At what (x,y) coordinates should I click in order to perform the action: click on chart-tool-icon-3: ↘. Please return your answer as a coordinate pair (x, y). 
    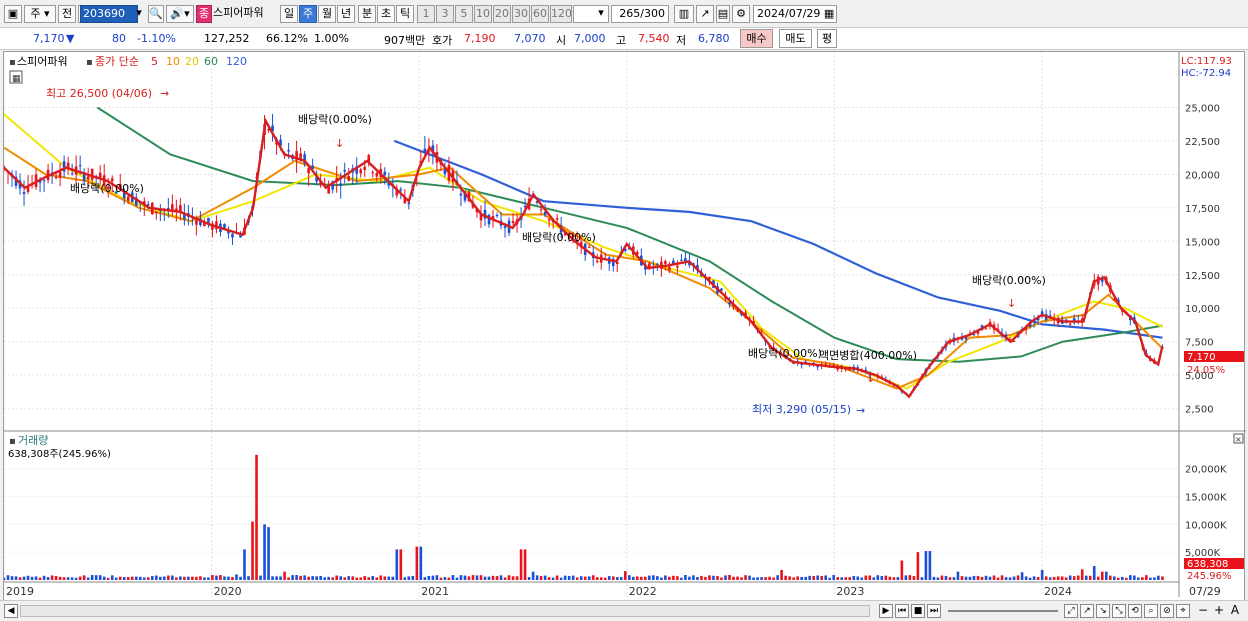
    Looking at the image, I should click on (1103, 611).